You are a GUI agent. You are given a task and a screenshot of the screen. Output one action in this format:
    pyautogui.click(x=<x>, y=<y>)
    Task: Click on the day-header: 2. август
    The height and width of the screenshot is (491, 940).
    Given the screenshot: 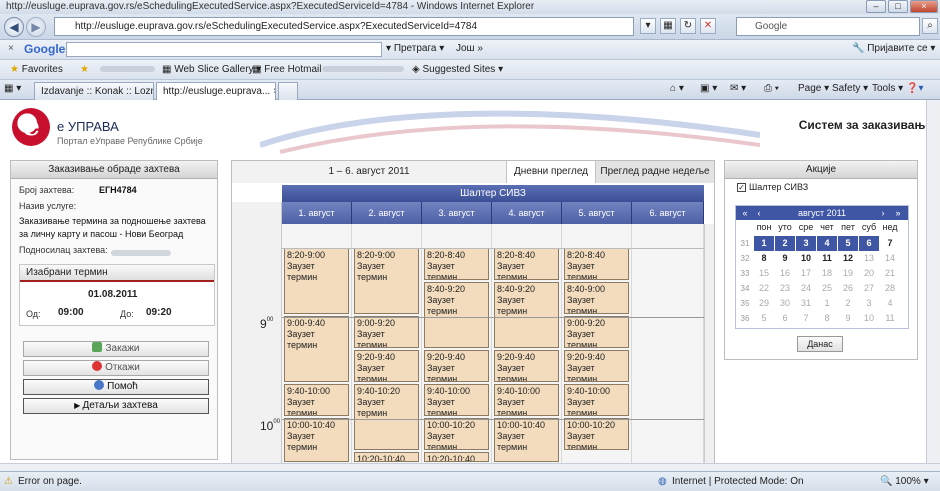 What is the action you would take?
    pyautogui.click(x=387, y=213)
    